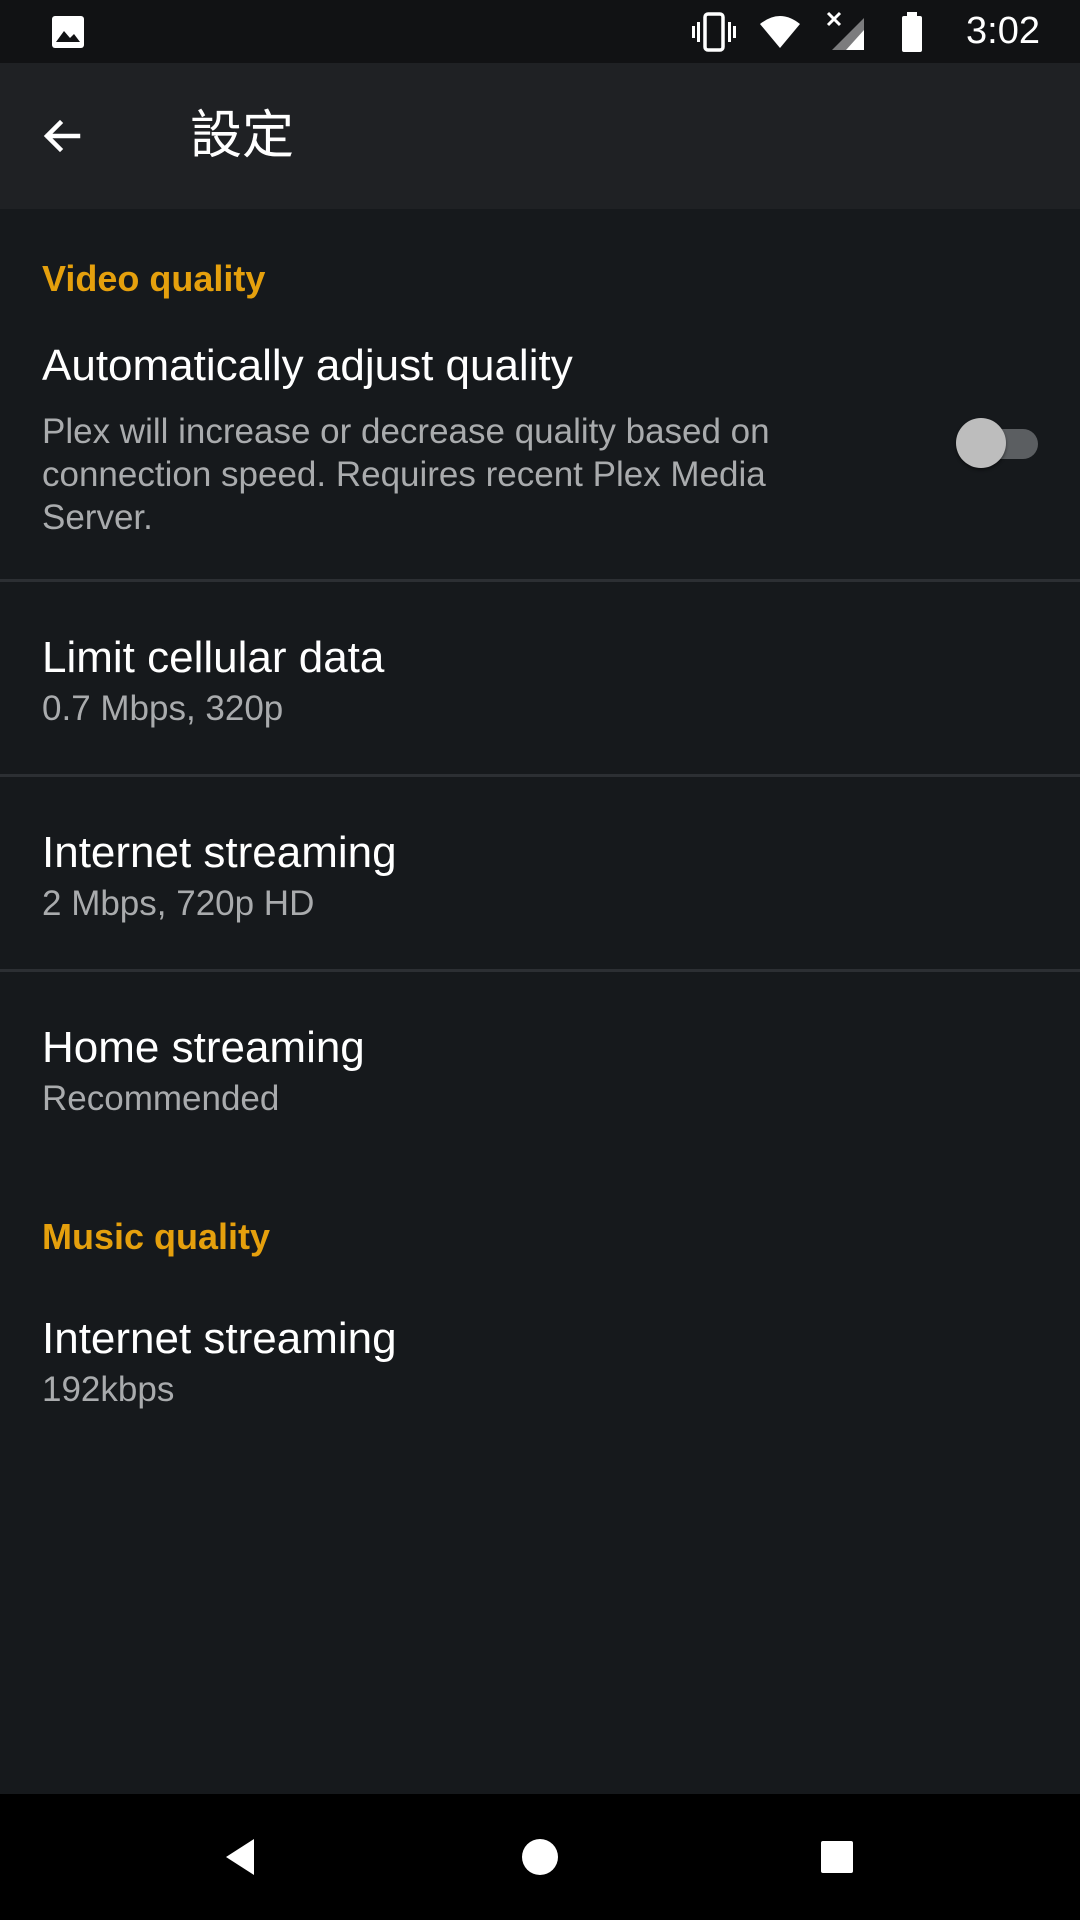 The width and height of the screenshot is (1080, 1920). I want to click on nav-back-button, so click(240, 1857).